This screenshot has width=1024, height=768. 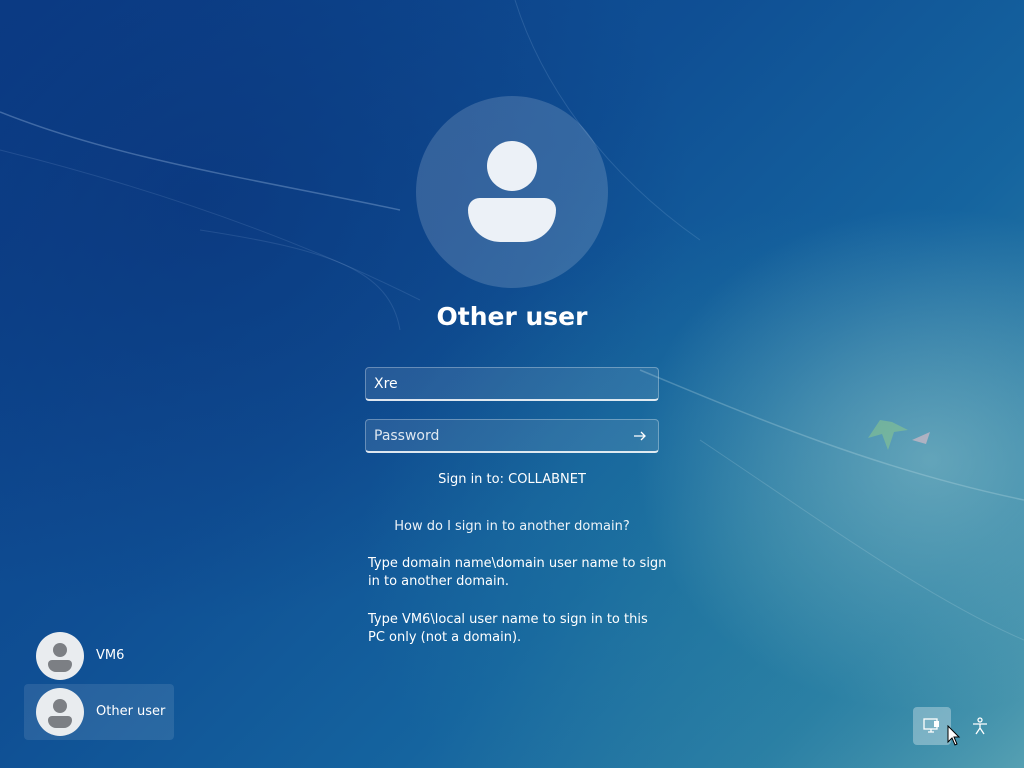 I want to click on submit-arrow-button, so click(x=640, y=436).